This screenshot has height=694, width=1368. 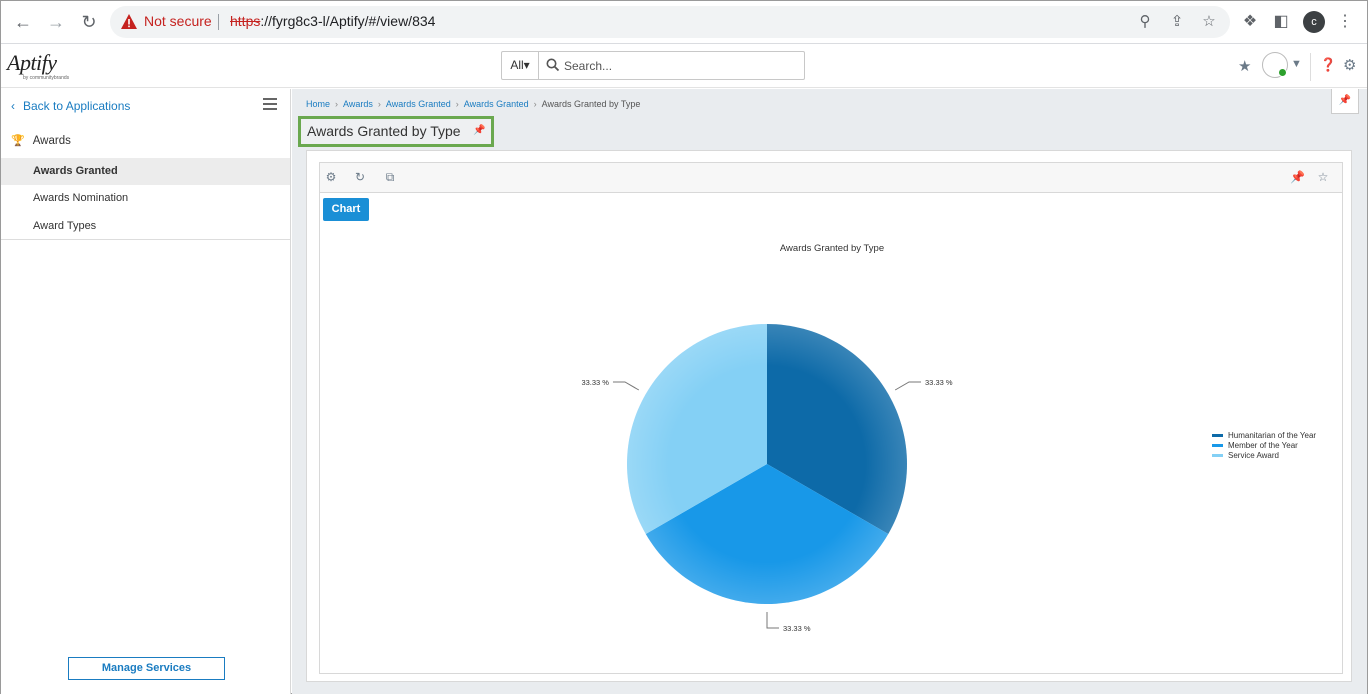 I want to click on toolbar-pin-icon: 📌, so click(x=1297, y=177).